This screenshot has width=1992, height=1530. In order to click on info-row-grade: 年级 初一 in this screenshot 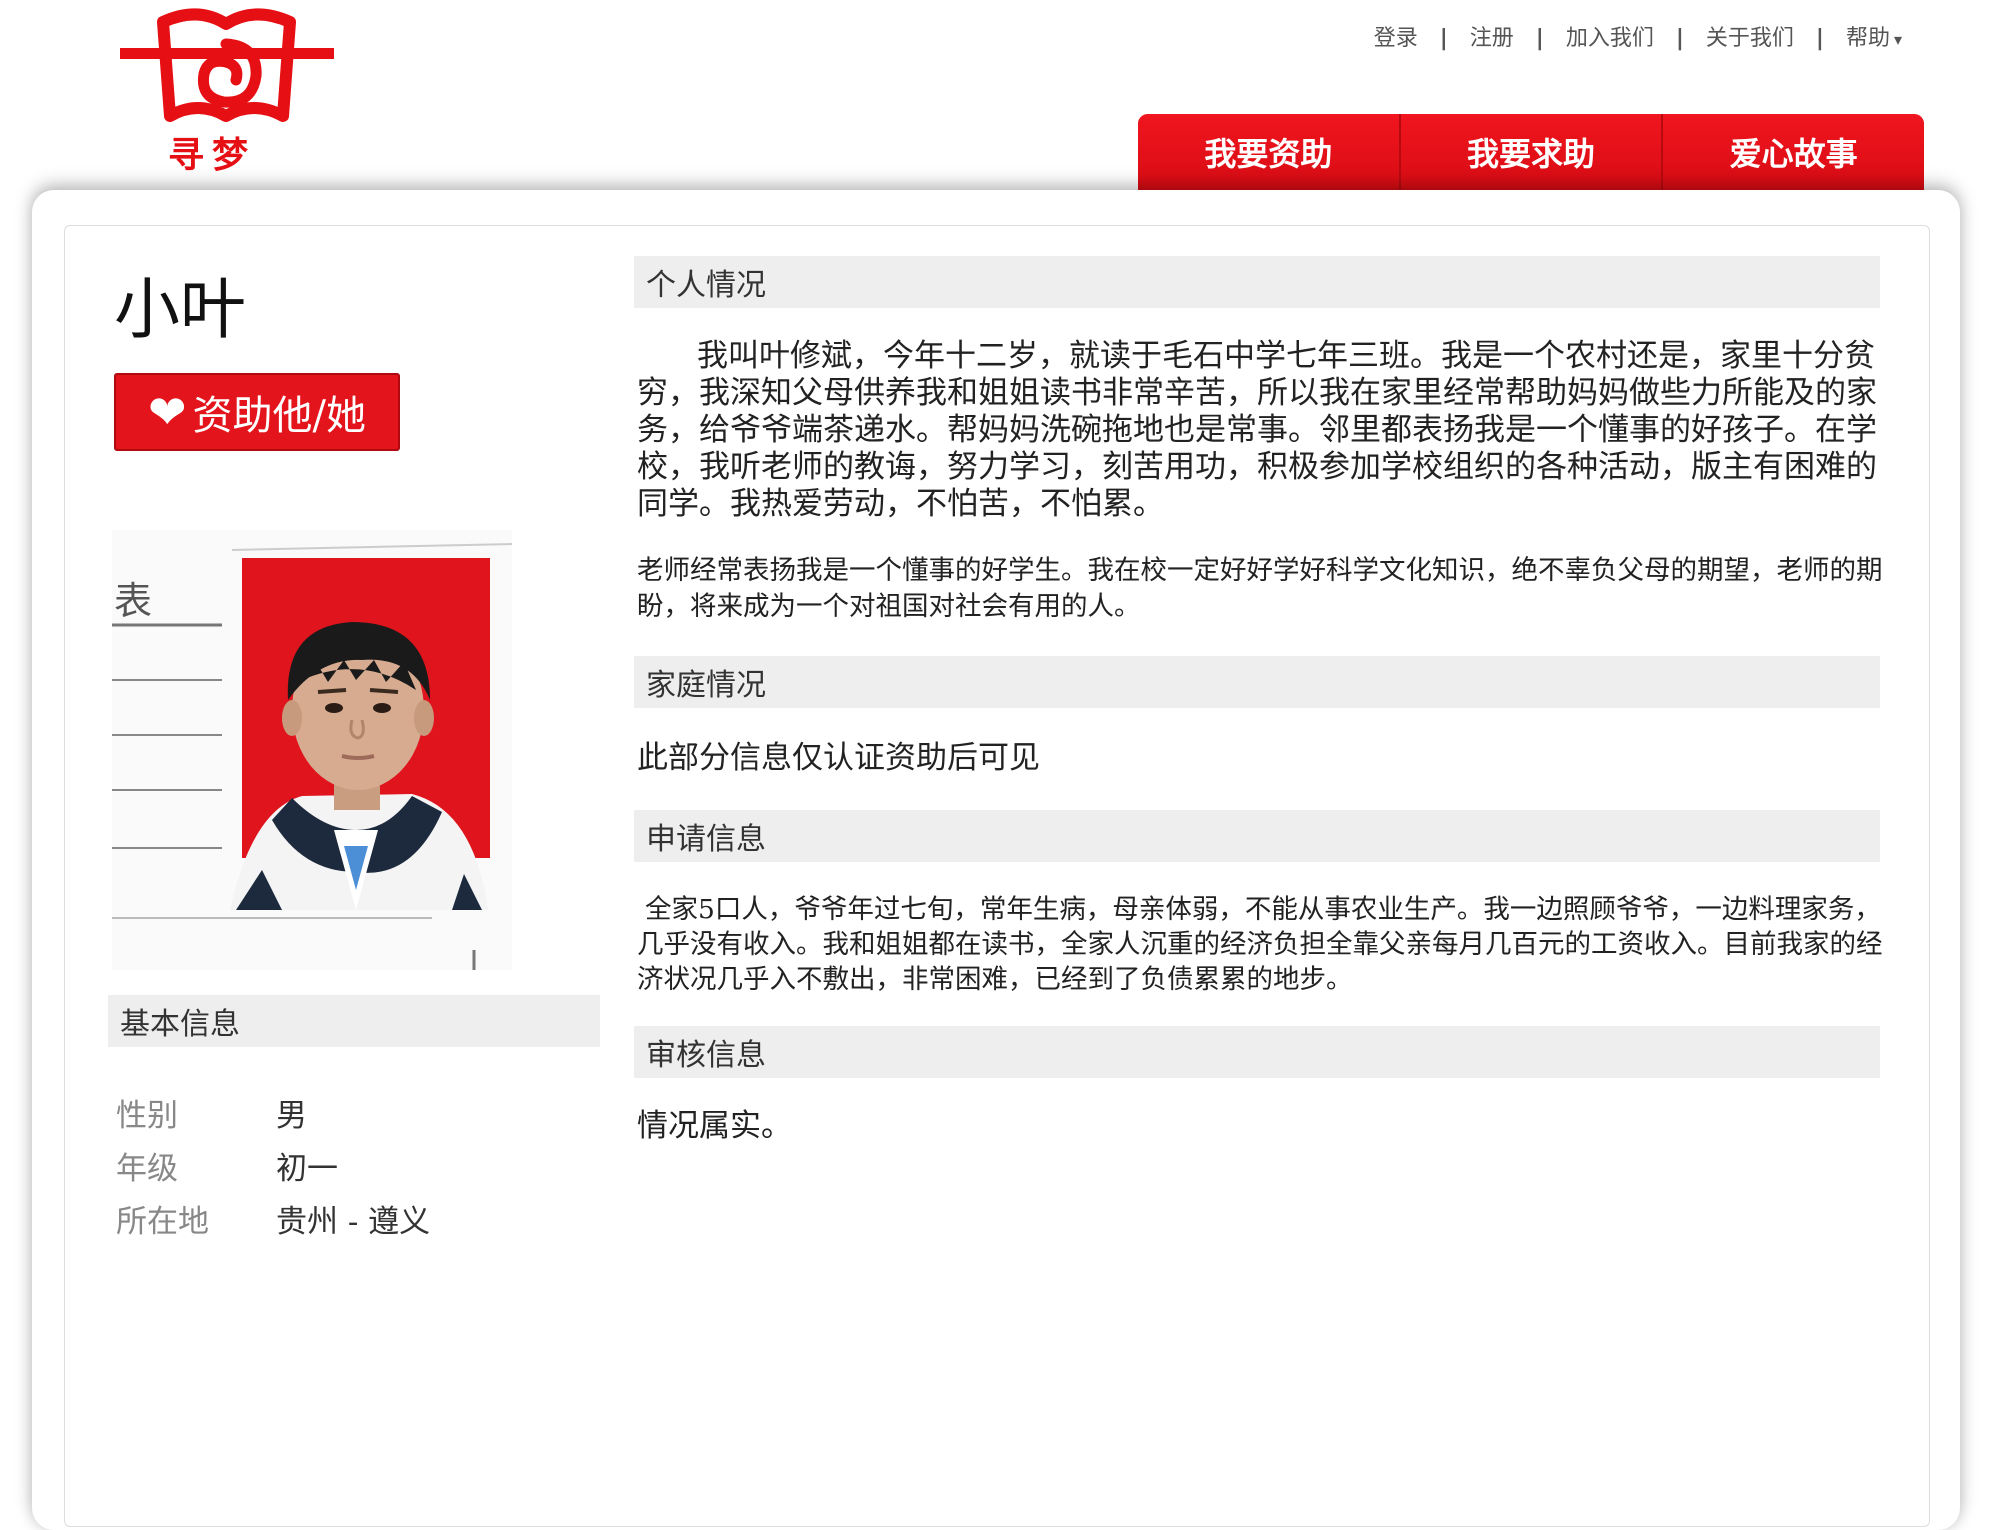, I will do `click(273, 1165)`.